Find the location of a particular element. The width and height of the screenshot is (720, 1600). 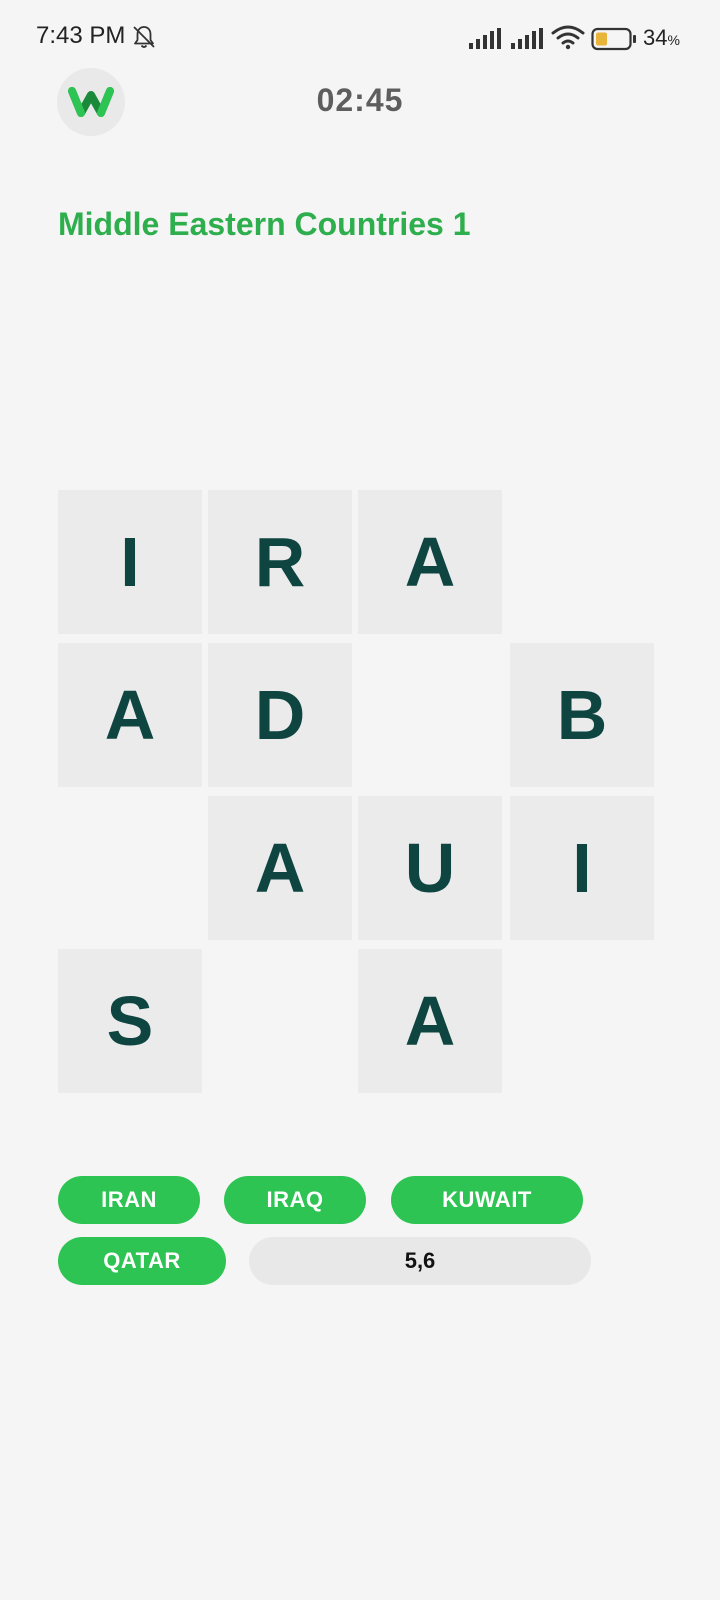

found-word-chip: QATAR is located at coordinates (142, 1261).